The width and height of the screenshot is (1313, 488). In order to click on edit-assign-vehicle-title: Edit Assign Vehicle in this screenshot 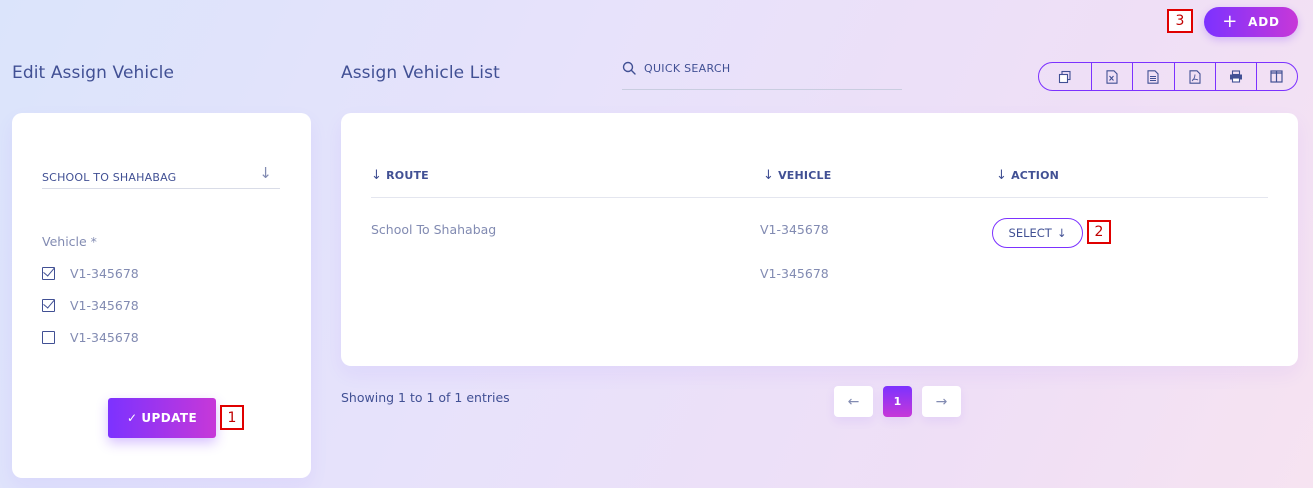, I will do `click(93, 73)`.